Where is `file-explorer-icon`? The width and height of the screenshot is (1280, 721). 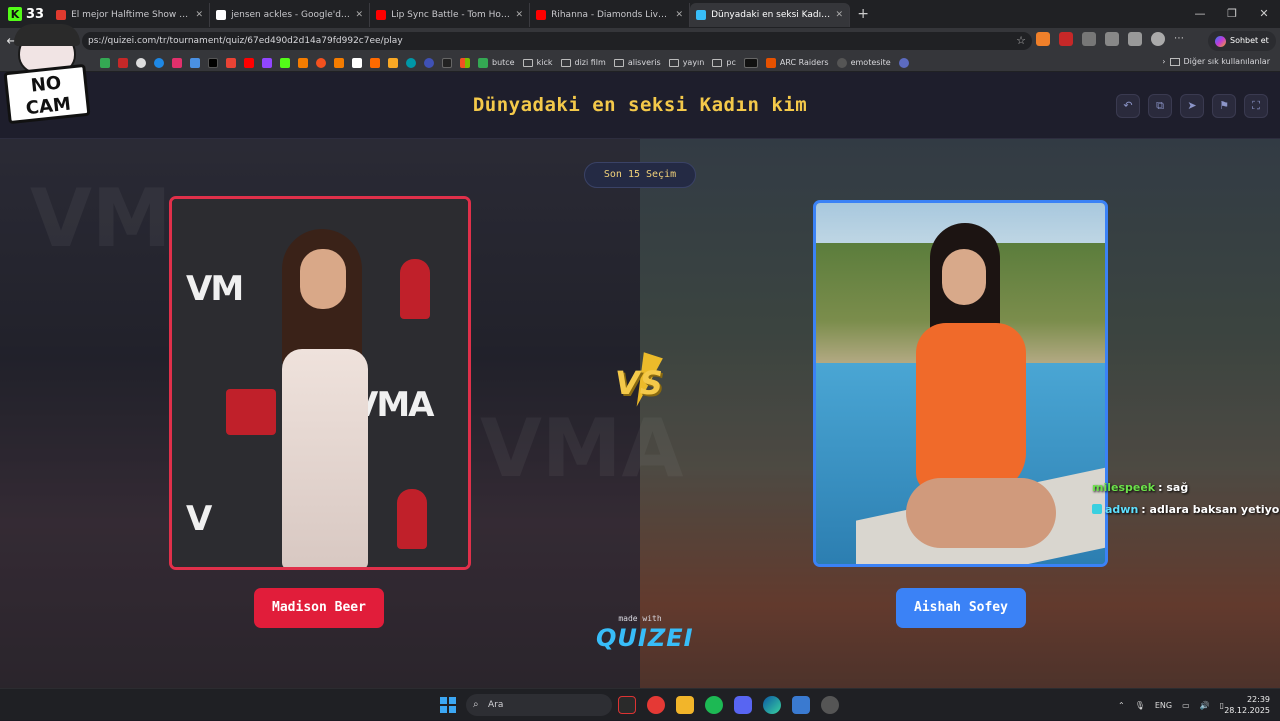
file-explorer-icon is located at coordinates (685, 705).